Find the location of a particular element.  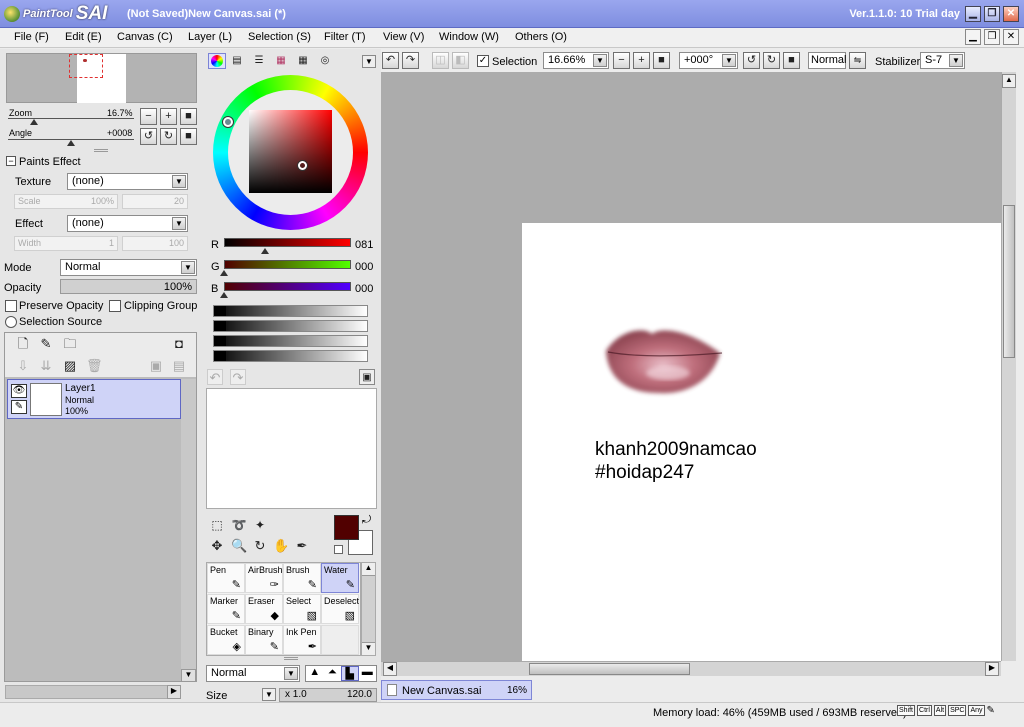

green-slider is located at coordinates (287, 264).